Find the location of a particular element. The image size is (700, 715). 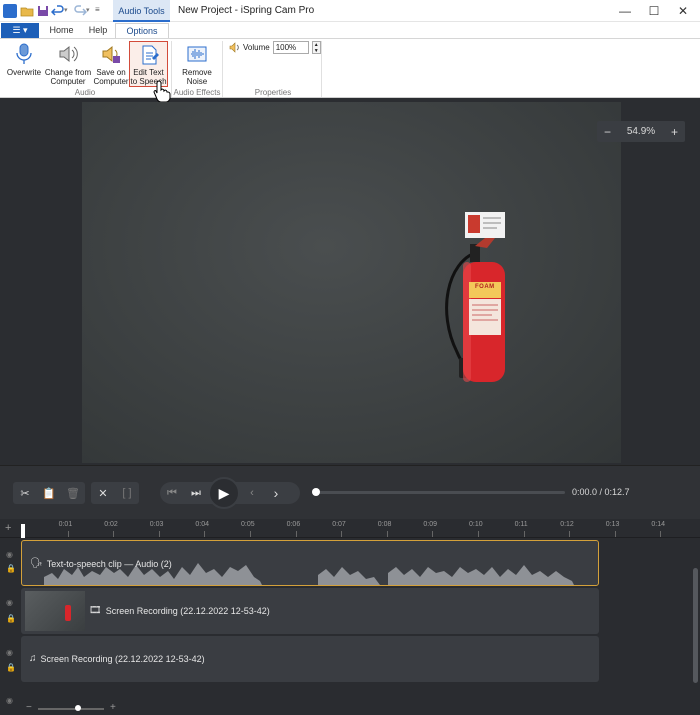

play-button: ▶ is located at coordinates (224, 493).